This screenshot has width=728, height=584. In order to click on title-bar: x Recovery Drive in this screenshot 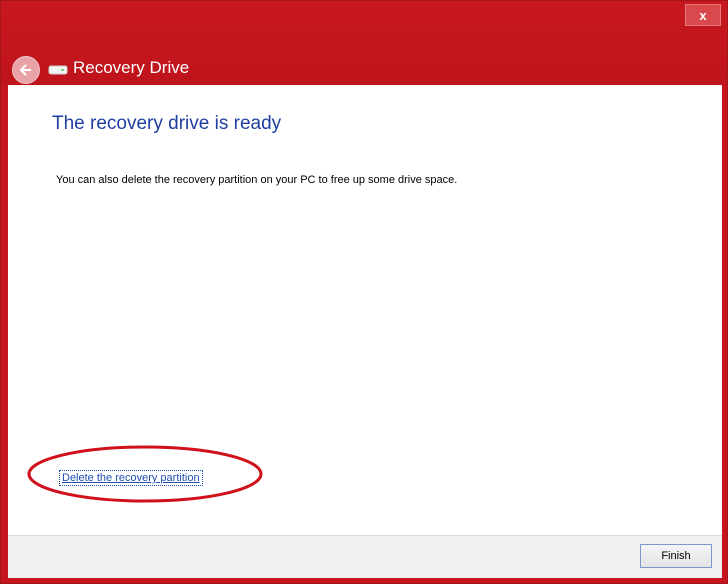, I will do `click(364, 43)`.